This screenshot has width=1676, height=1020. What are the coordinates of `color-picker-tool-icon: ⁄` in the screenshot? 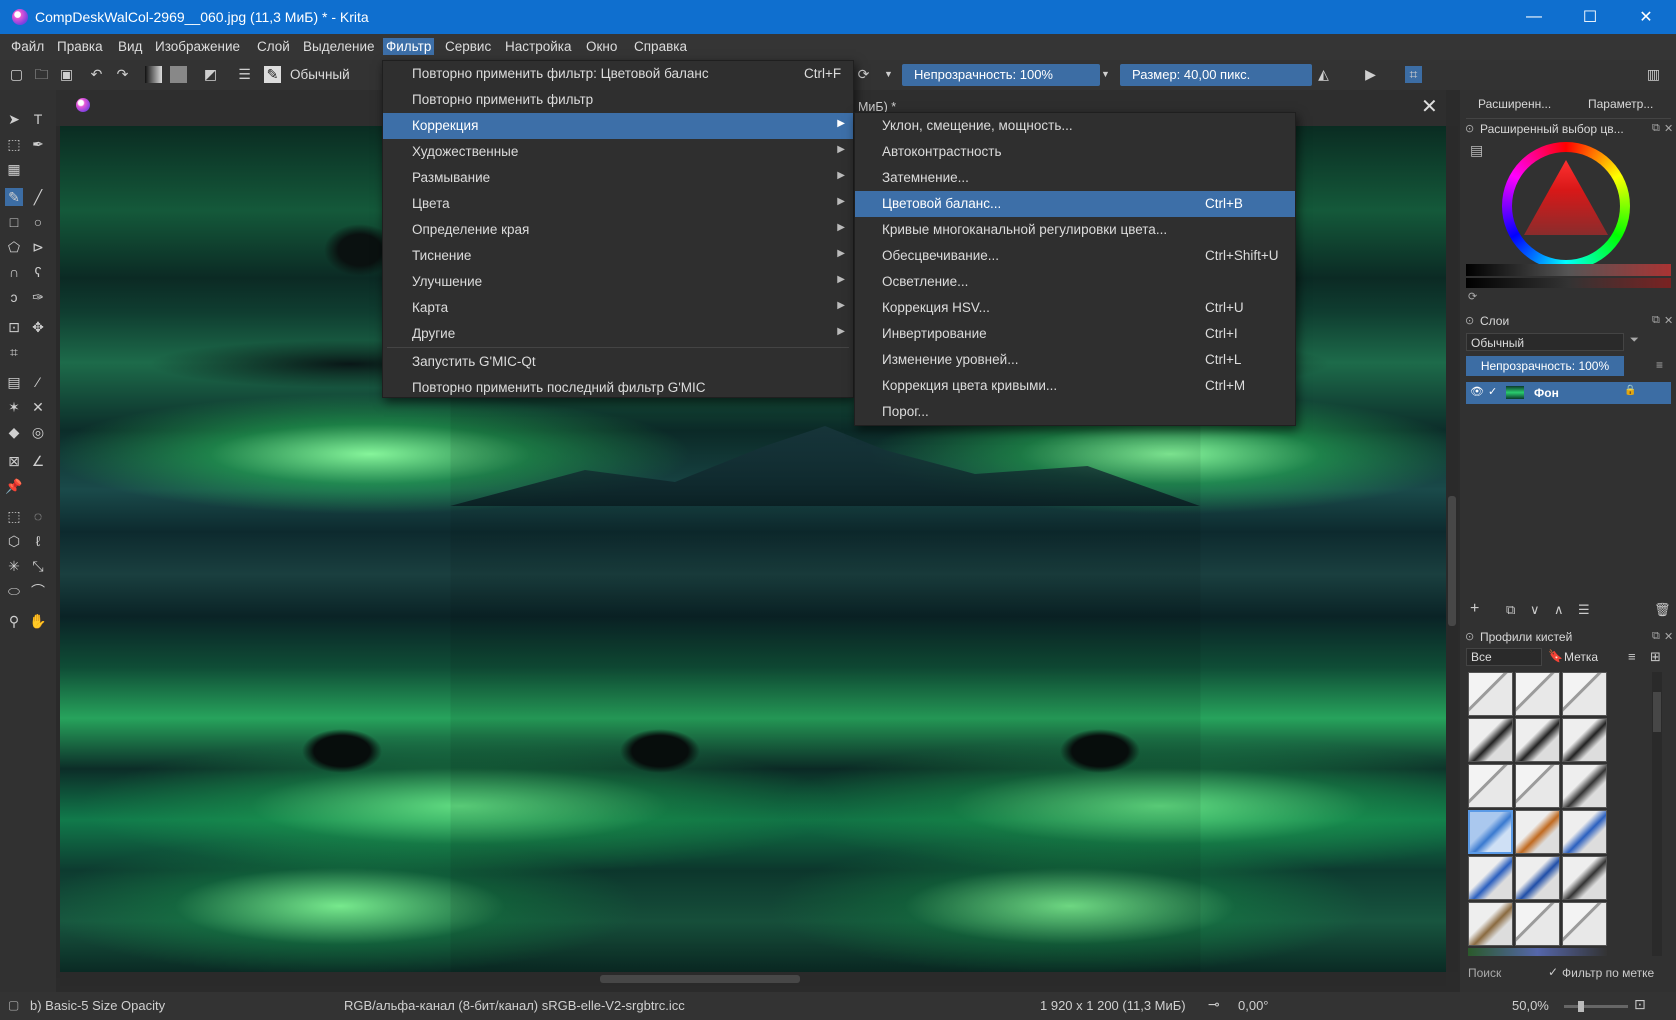 It's located at (38, 382).